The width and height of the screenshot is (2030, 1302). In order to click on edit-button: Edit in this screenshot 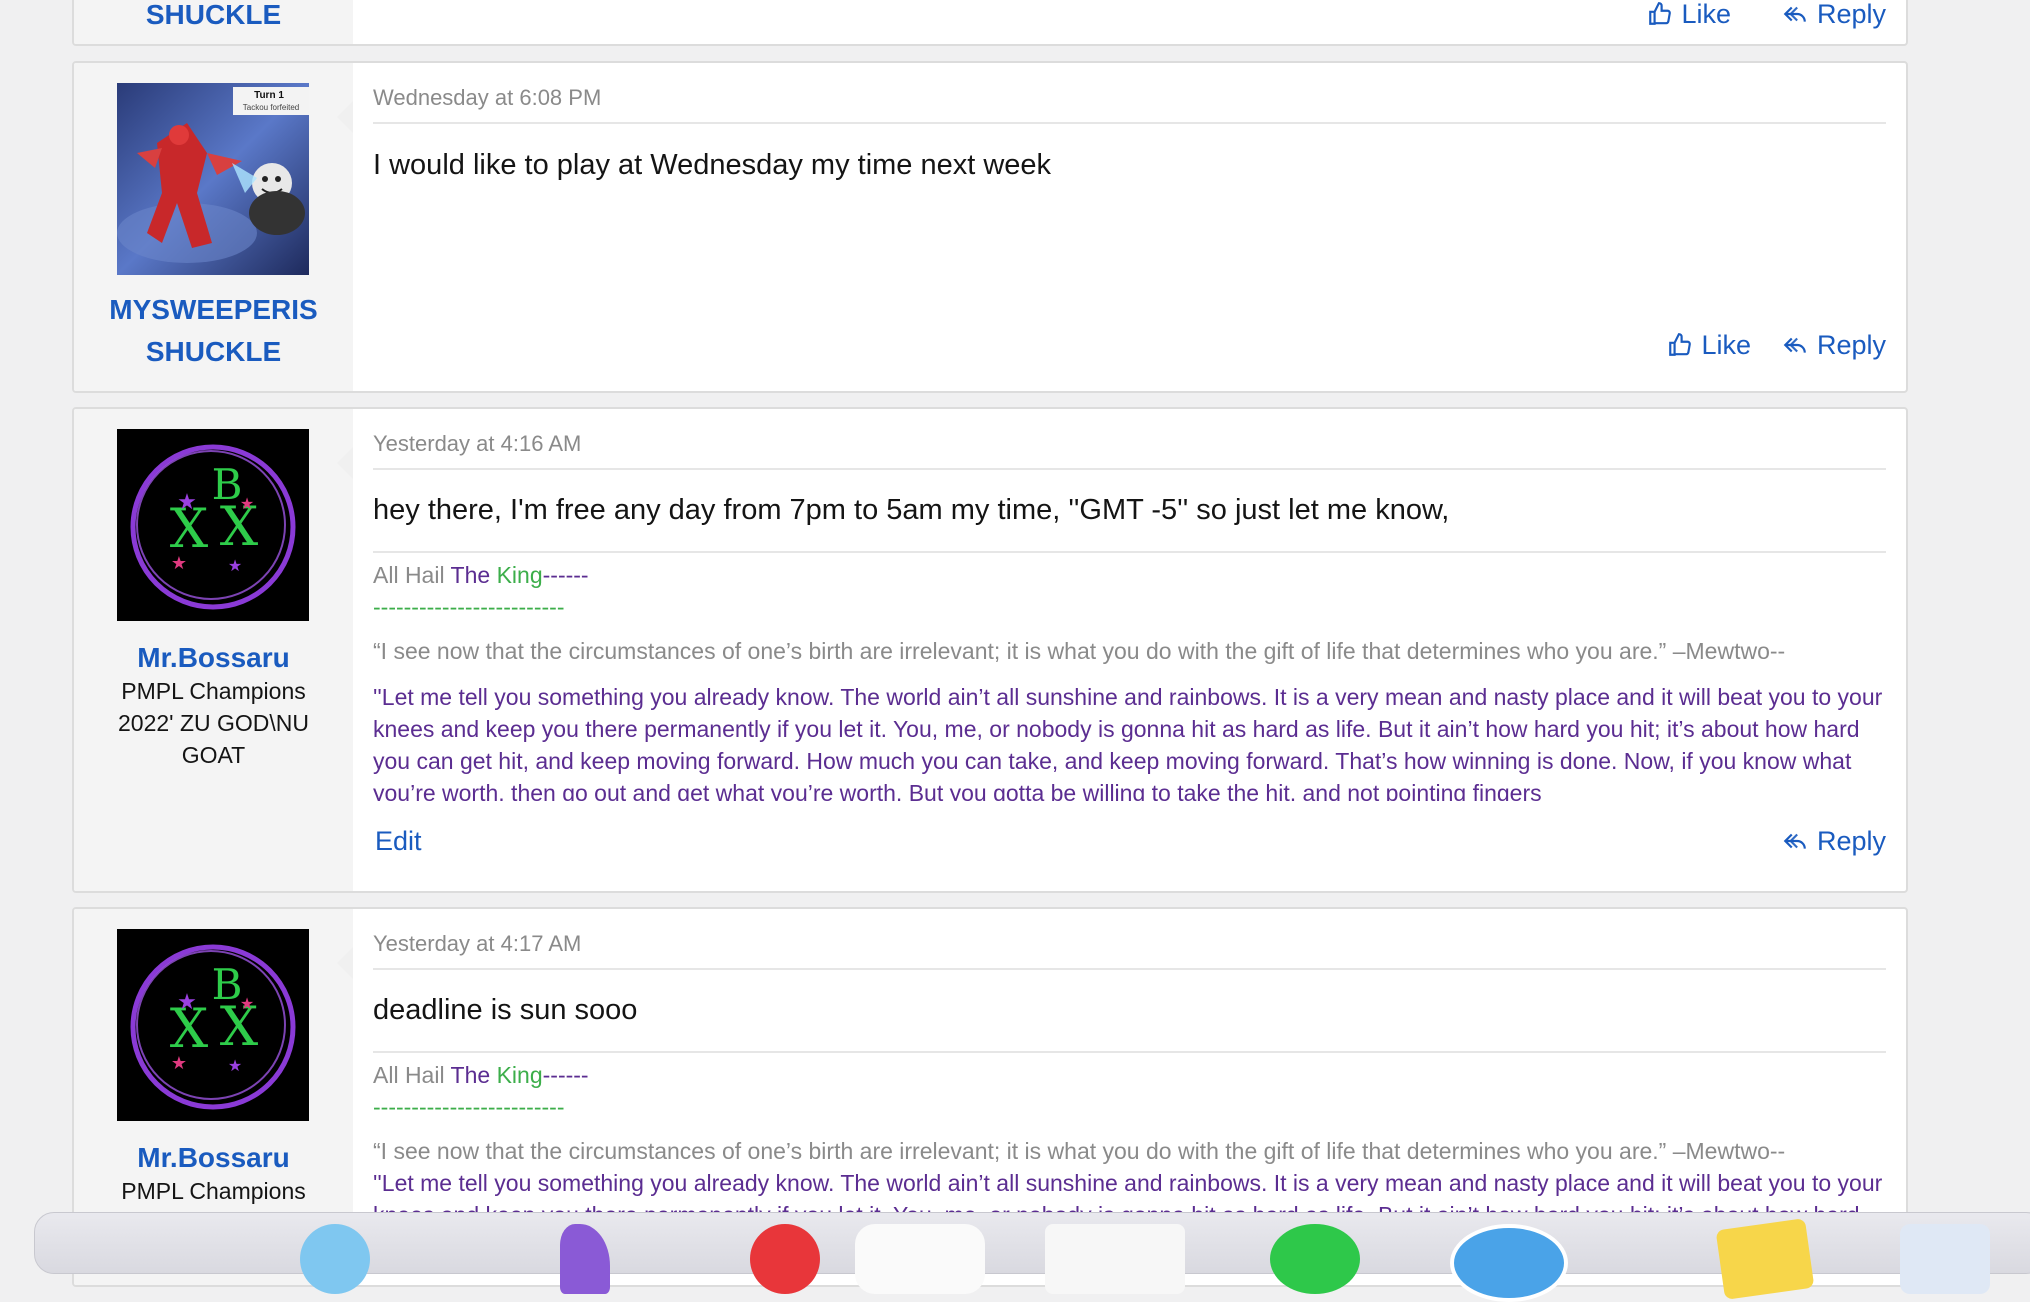, I will do `click(398, 841)`.